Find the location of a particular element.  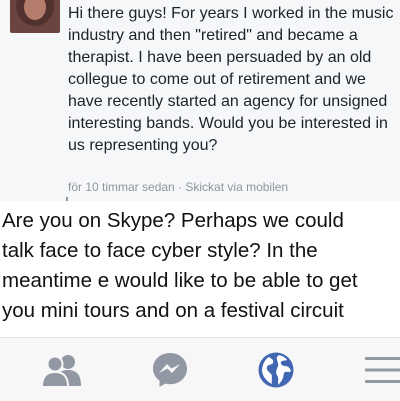

globe-icon is located at coordinates (276, 369).